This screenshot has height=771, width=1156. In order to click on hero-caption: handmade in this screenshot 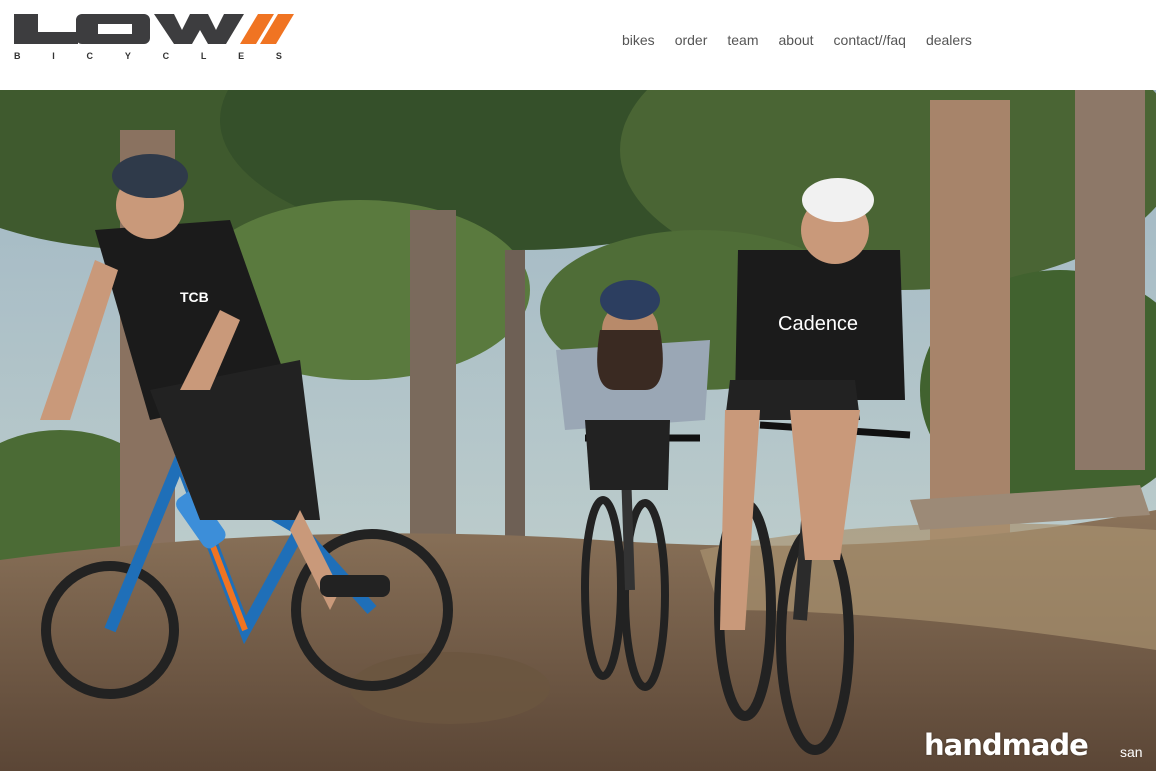, I will do `click(1006, 745)`.